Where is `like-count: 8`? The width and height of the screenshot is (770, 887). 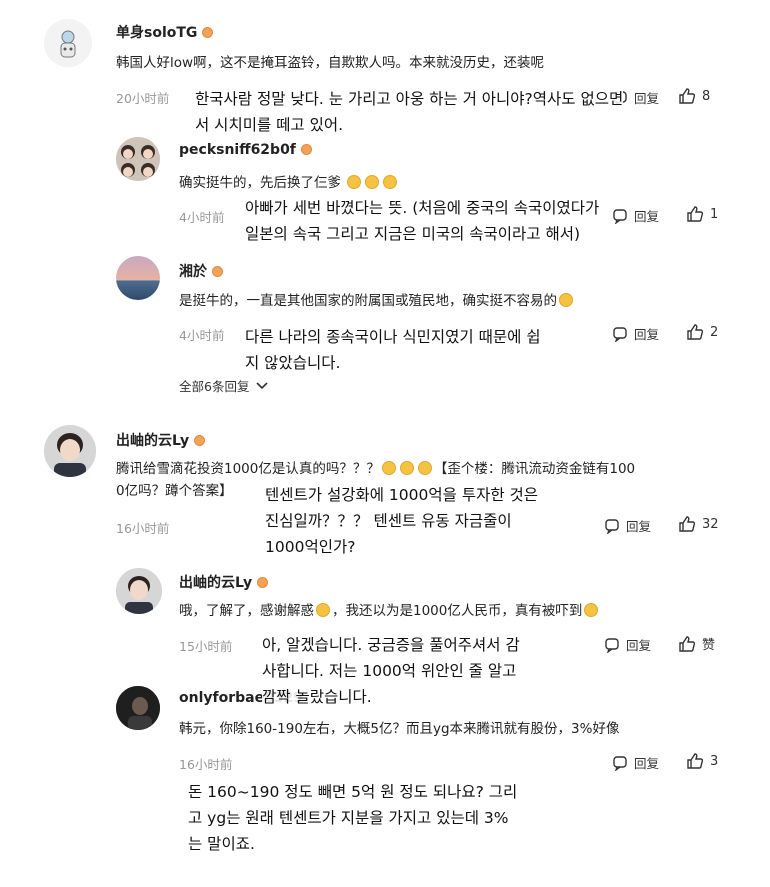 like-count: 8 is located at coordinates (706, 96).